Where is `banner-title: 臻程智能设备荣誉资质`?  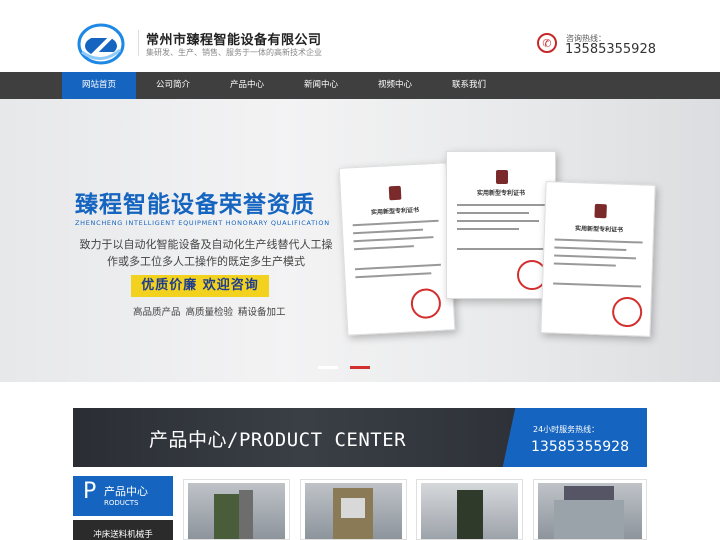
banner-title: 臻程智能设备荣誉资质 is located at coordinates (195, 205).